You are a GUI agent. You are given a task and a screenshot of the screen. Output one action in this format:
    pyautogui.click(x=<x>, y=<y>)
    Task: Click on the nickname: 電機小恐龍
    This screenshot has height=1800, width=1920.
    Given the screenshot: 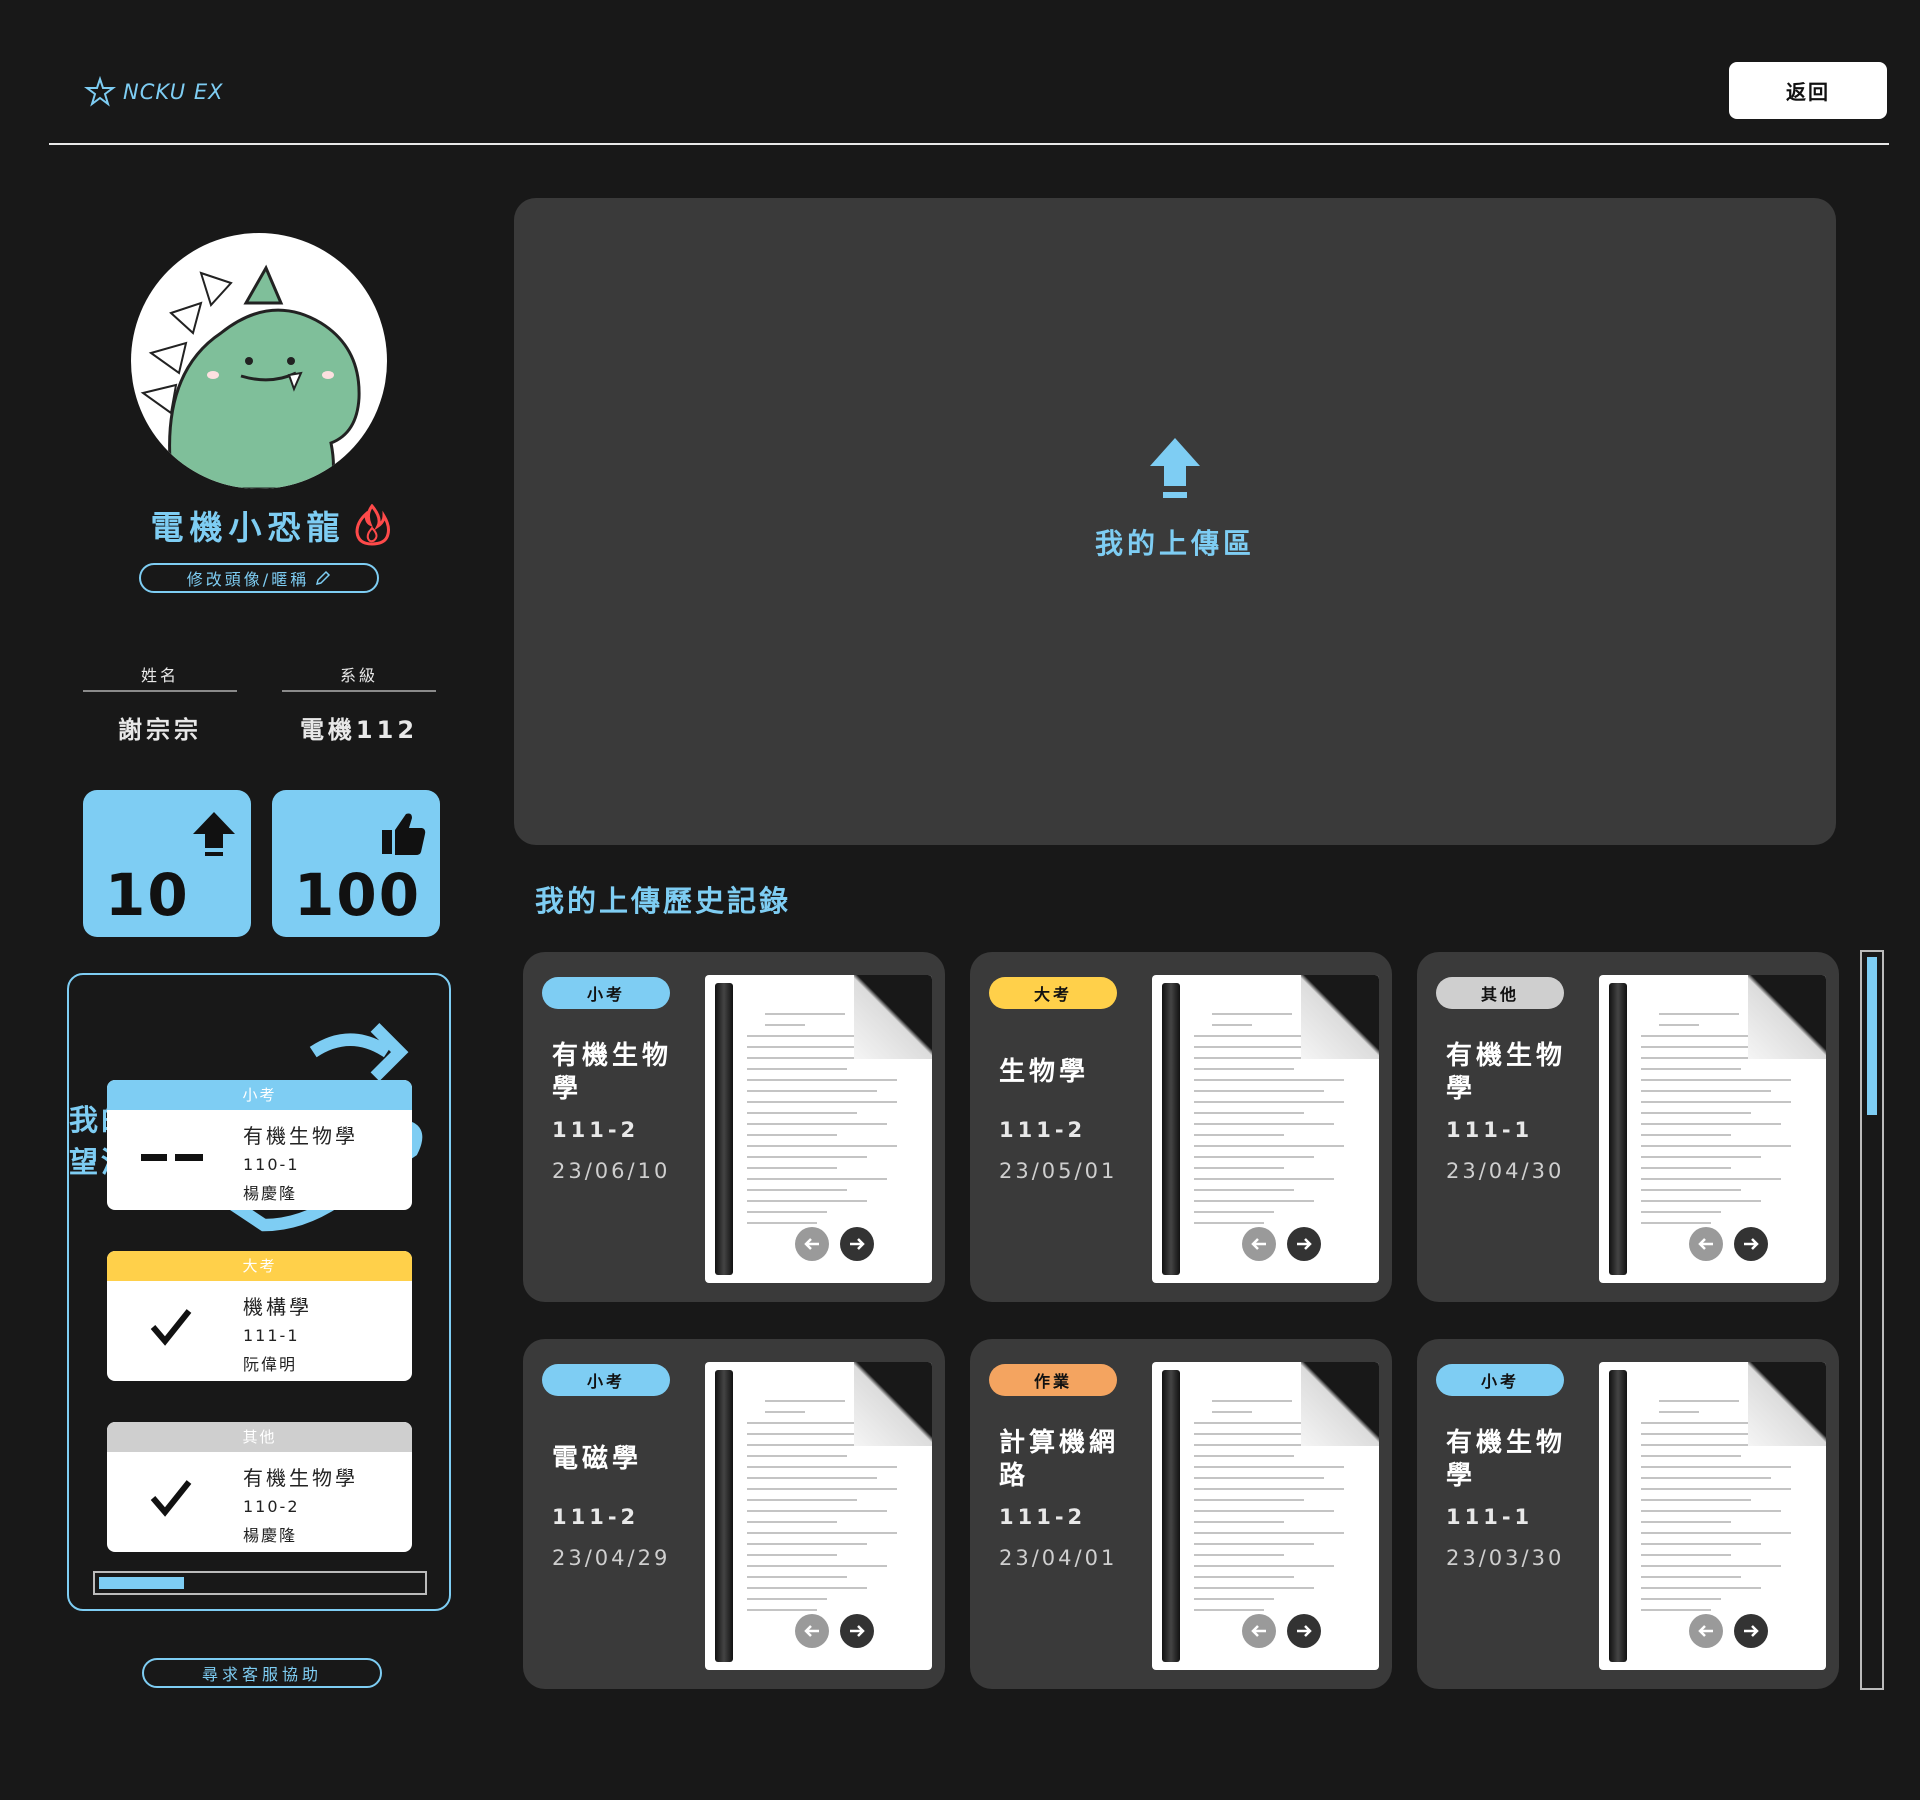 What is the action you would take?
    pyautogui.click(x=248, y=527)
    